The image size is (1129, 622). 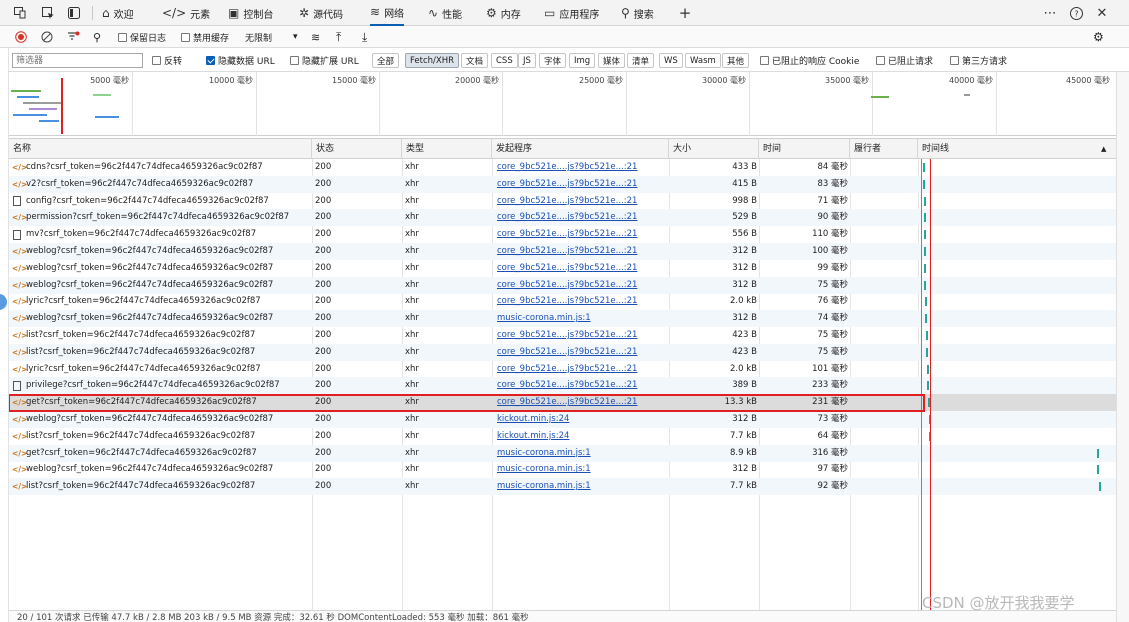 What do you see at coordinates (553, 60) in the screenshot?
I see `type-filter-font: 字体` at bounding box center [553, 60].